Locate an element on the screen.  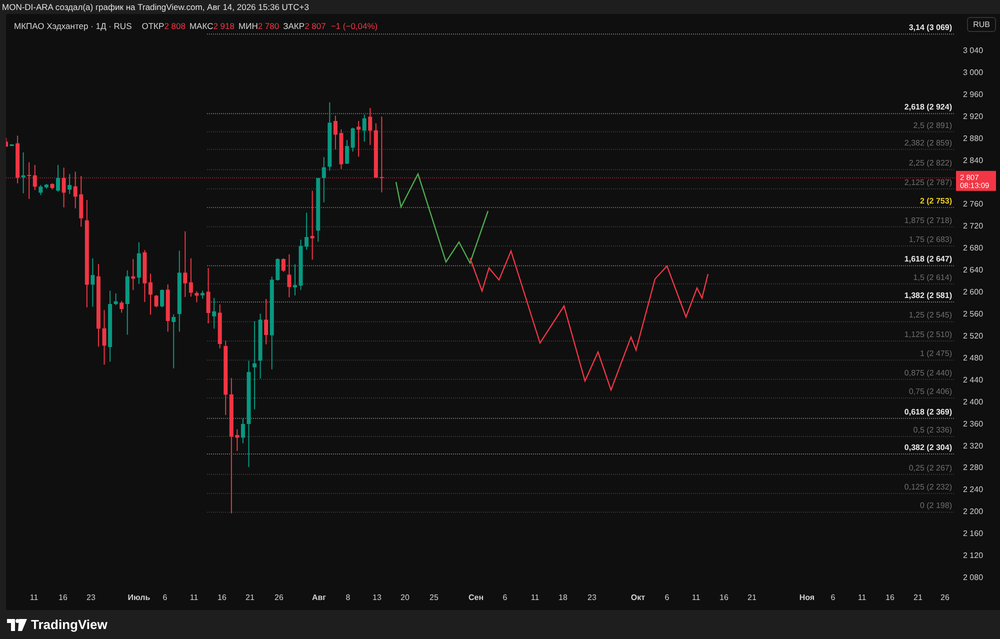
price-change: −1 (−0,04%) is located at coordinates (354, 26).